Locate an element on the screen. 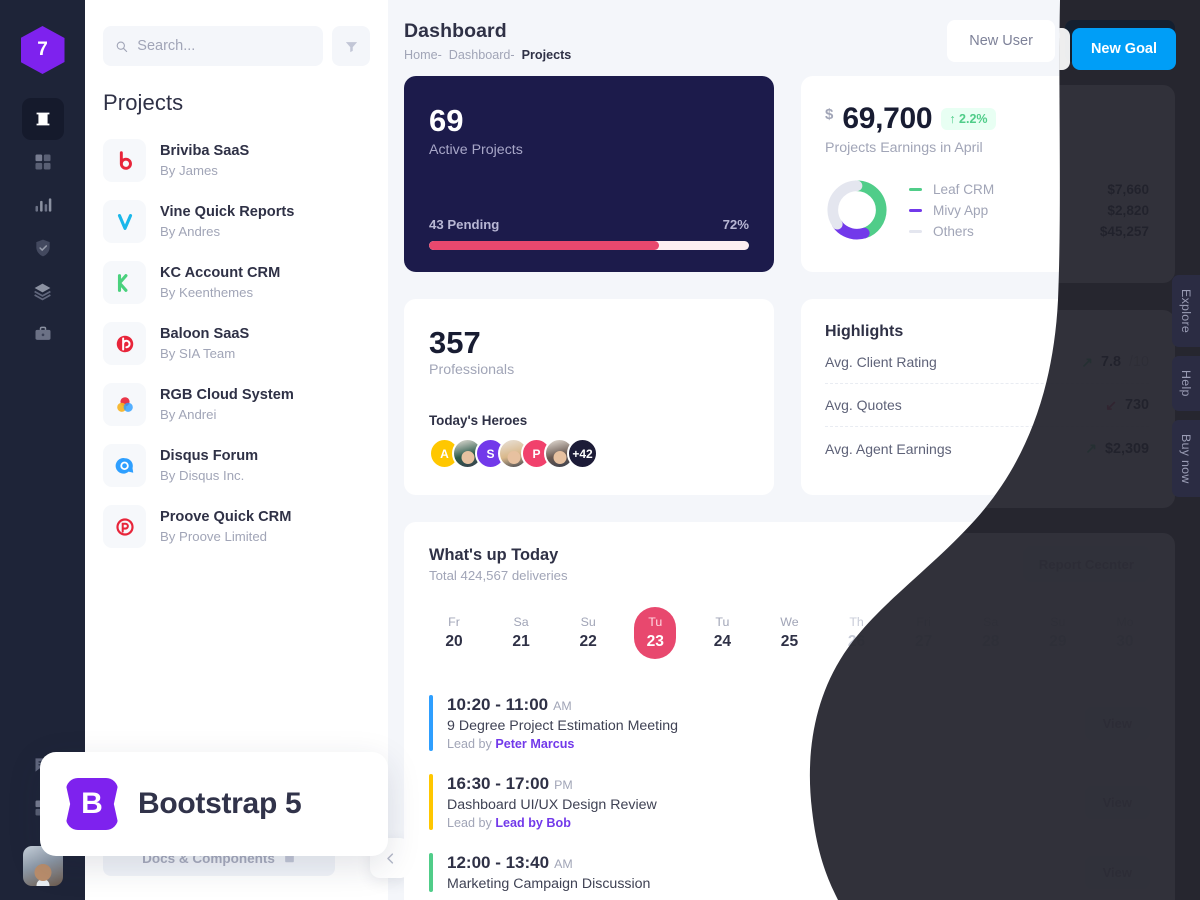 This screenshot has width=1200, height=900. project-text: Proove Quick CRM By Proove Limited is located at coordinates (225, 526).